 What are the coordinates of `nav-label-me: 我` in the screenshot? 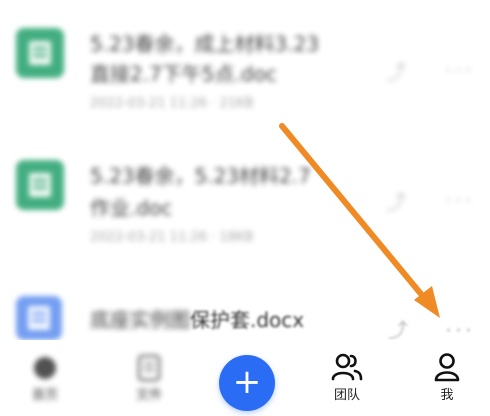 It's located at (447, 395).